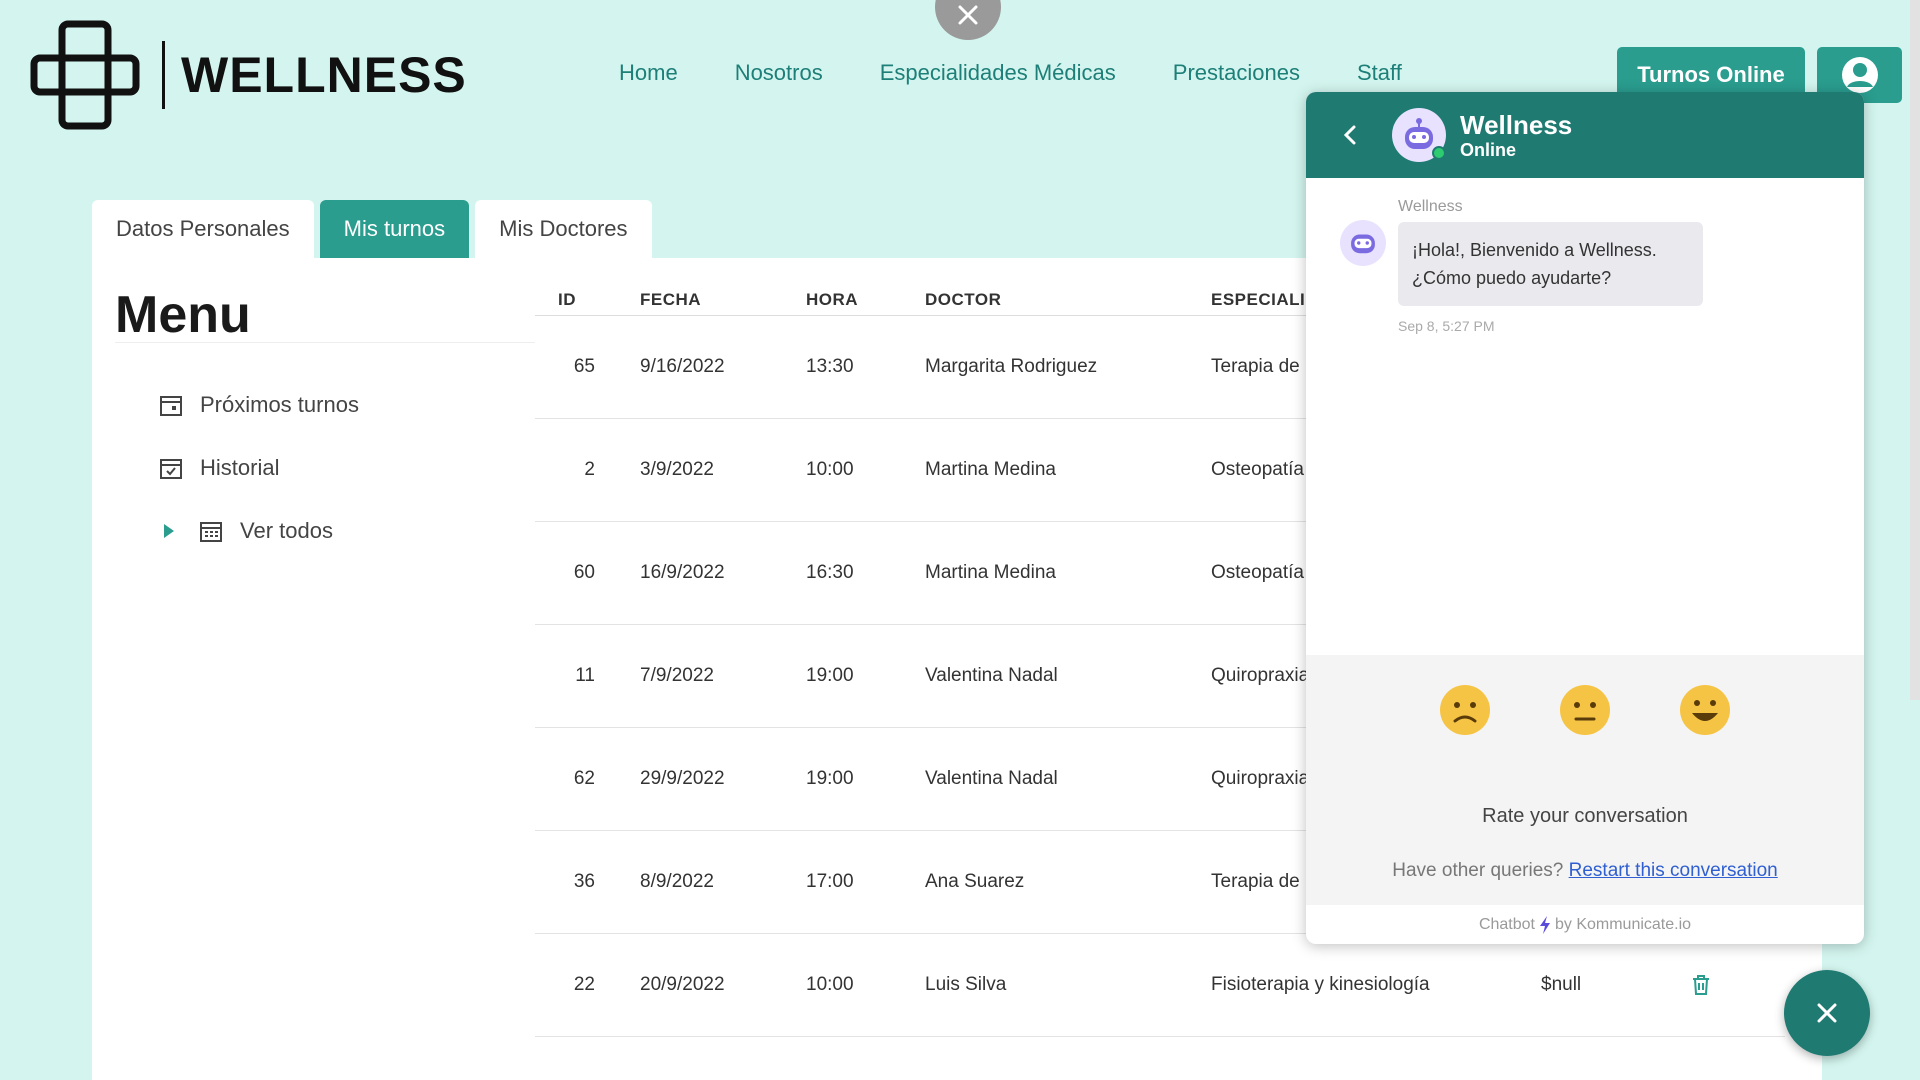 The height and width of the screenshot is (1080, 1920). I want to click on column-header-hora: HORA, so click(832, 299).